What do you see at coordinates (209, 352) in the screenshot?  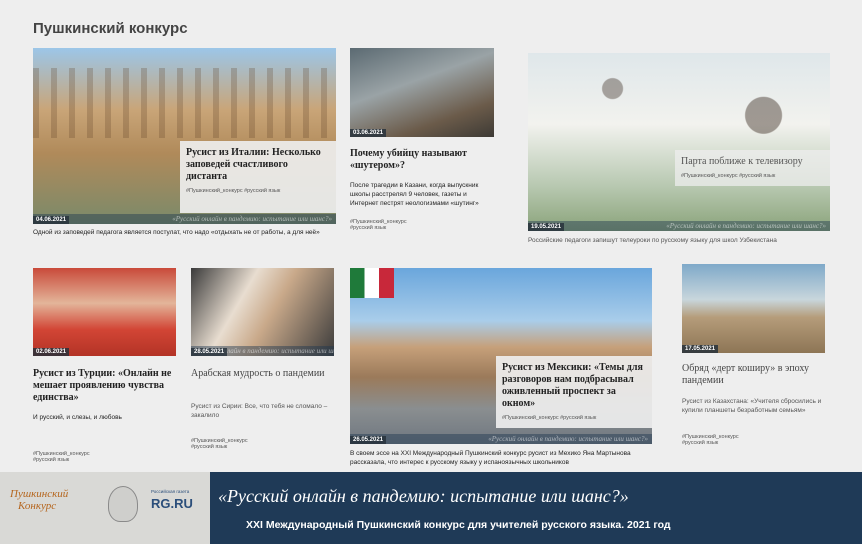 I see `card-date: 28.05.2021` at bounding box center [209, 352].